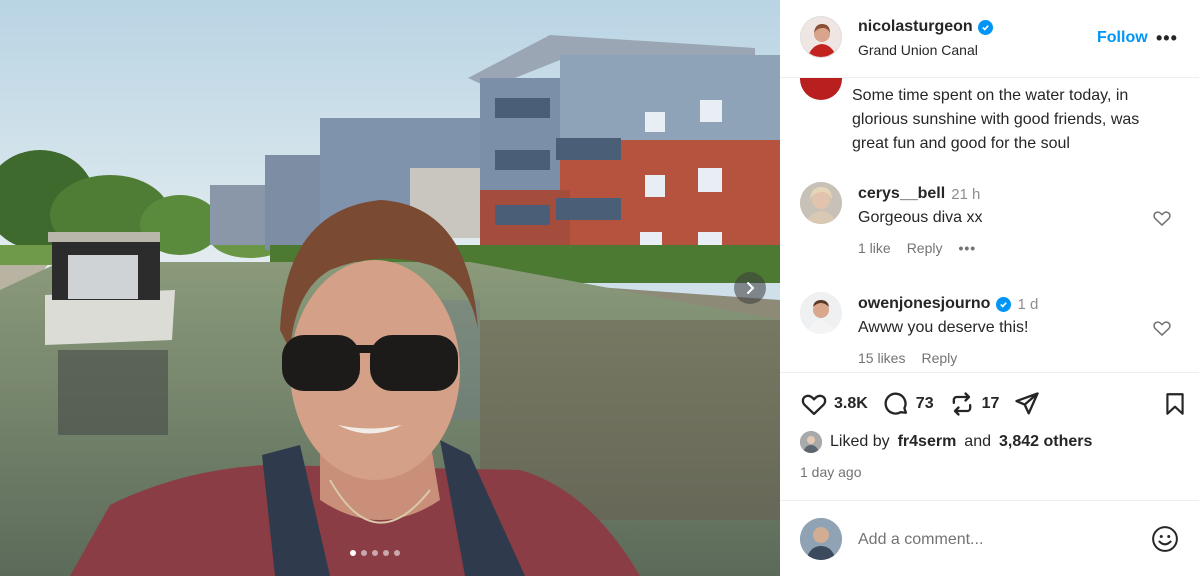  Describe the element at coordinates (918, 50) in the screenshot. I see `post-location: Grand Union Canal` at that location.